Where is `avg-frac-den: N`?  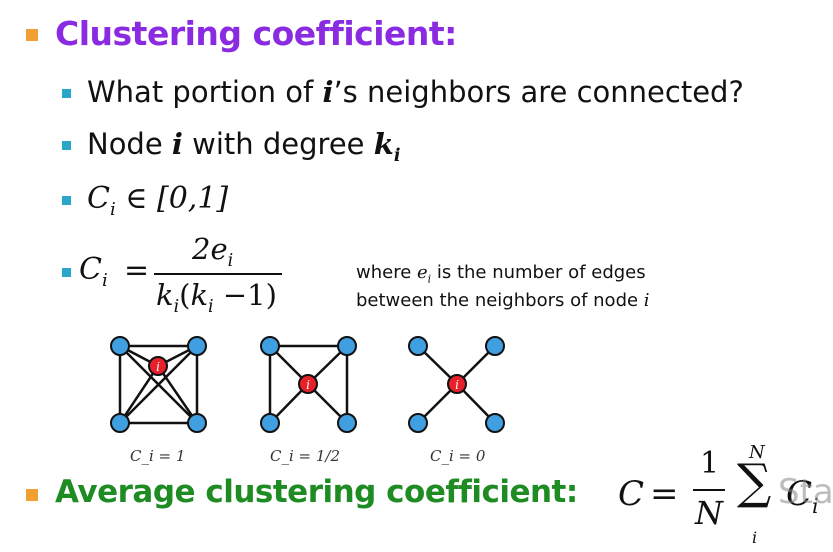
avg-frac-den: N is located at coordinates (709, 513).